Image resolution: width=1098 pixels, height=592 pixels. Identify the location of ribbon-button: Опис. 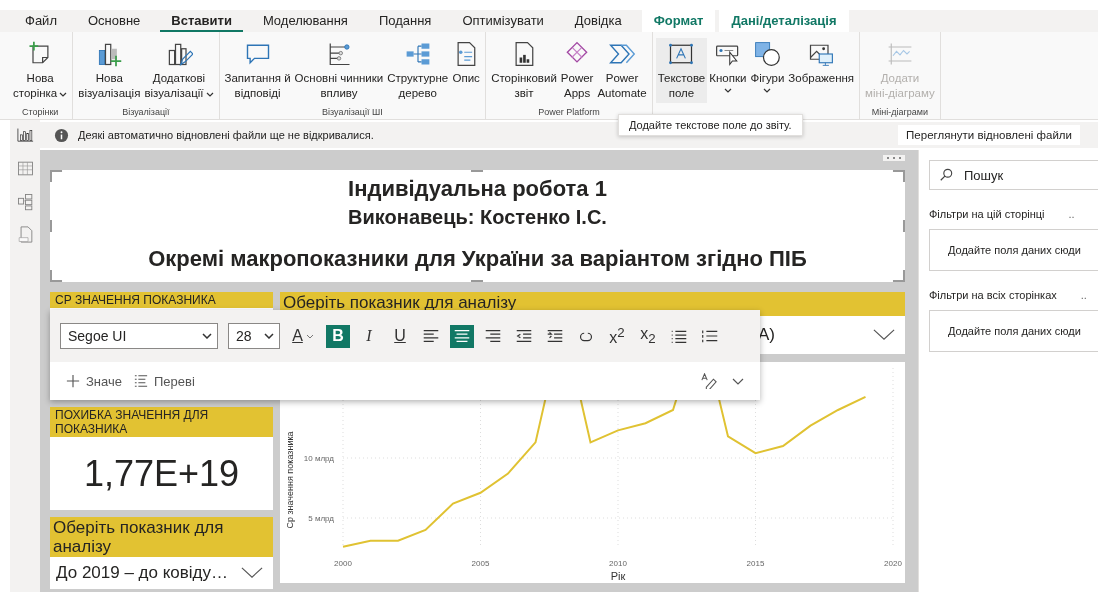
(466, 63).